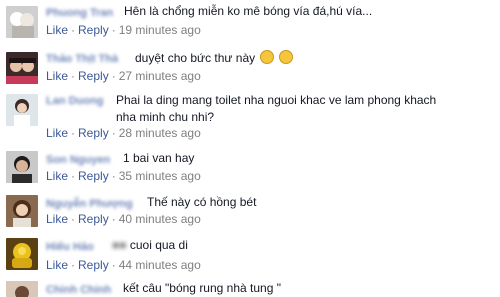 The height and width of the screenshot is (297, 500). I want to click on comment-meta: Like · Reply · 35 minutes ago, so click(123, 176).